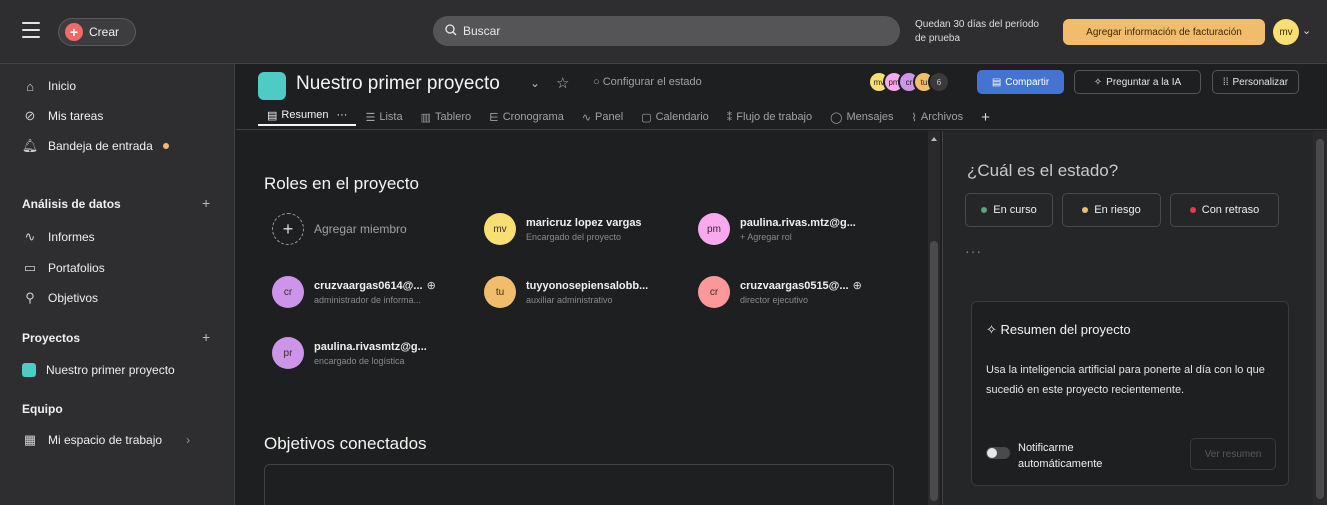 The image size is (1327, 505). I want to click on add-project-icon: +, so click(206, 337).